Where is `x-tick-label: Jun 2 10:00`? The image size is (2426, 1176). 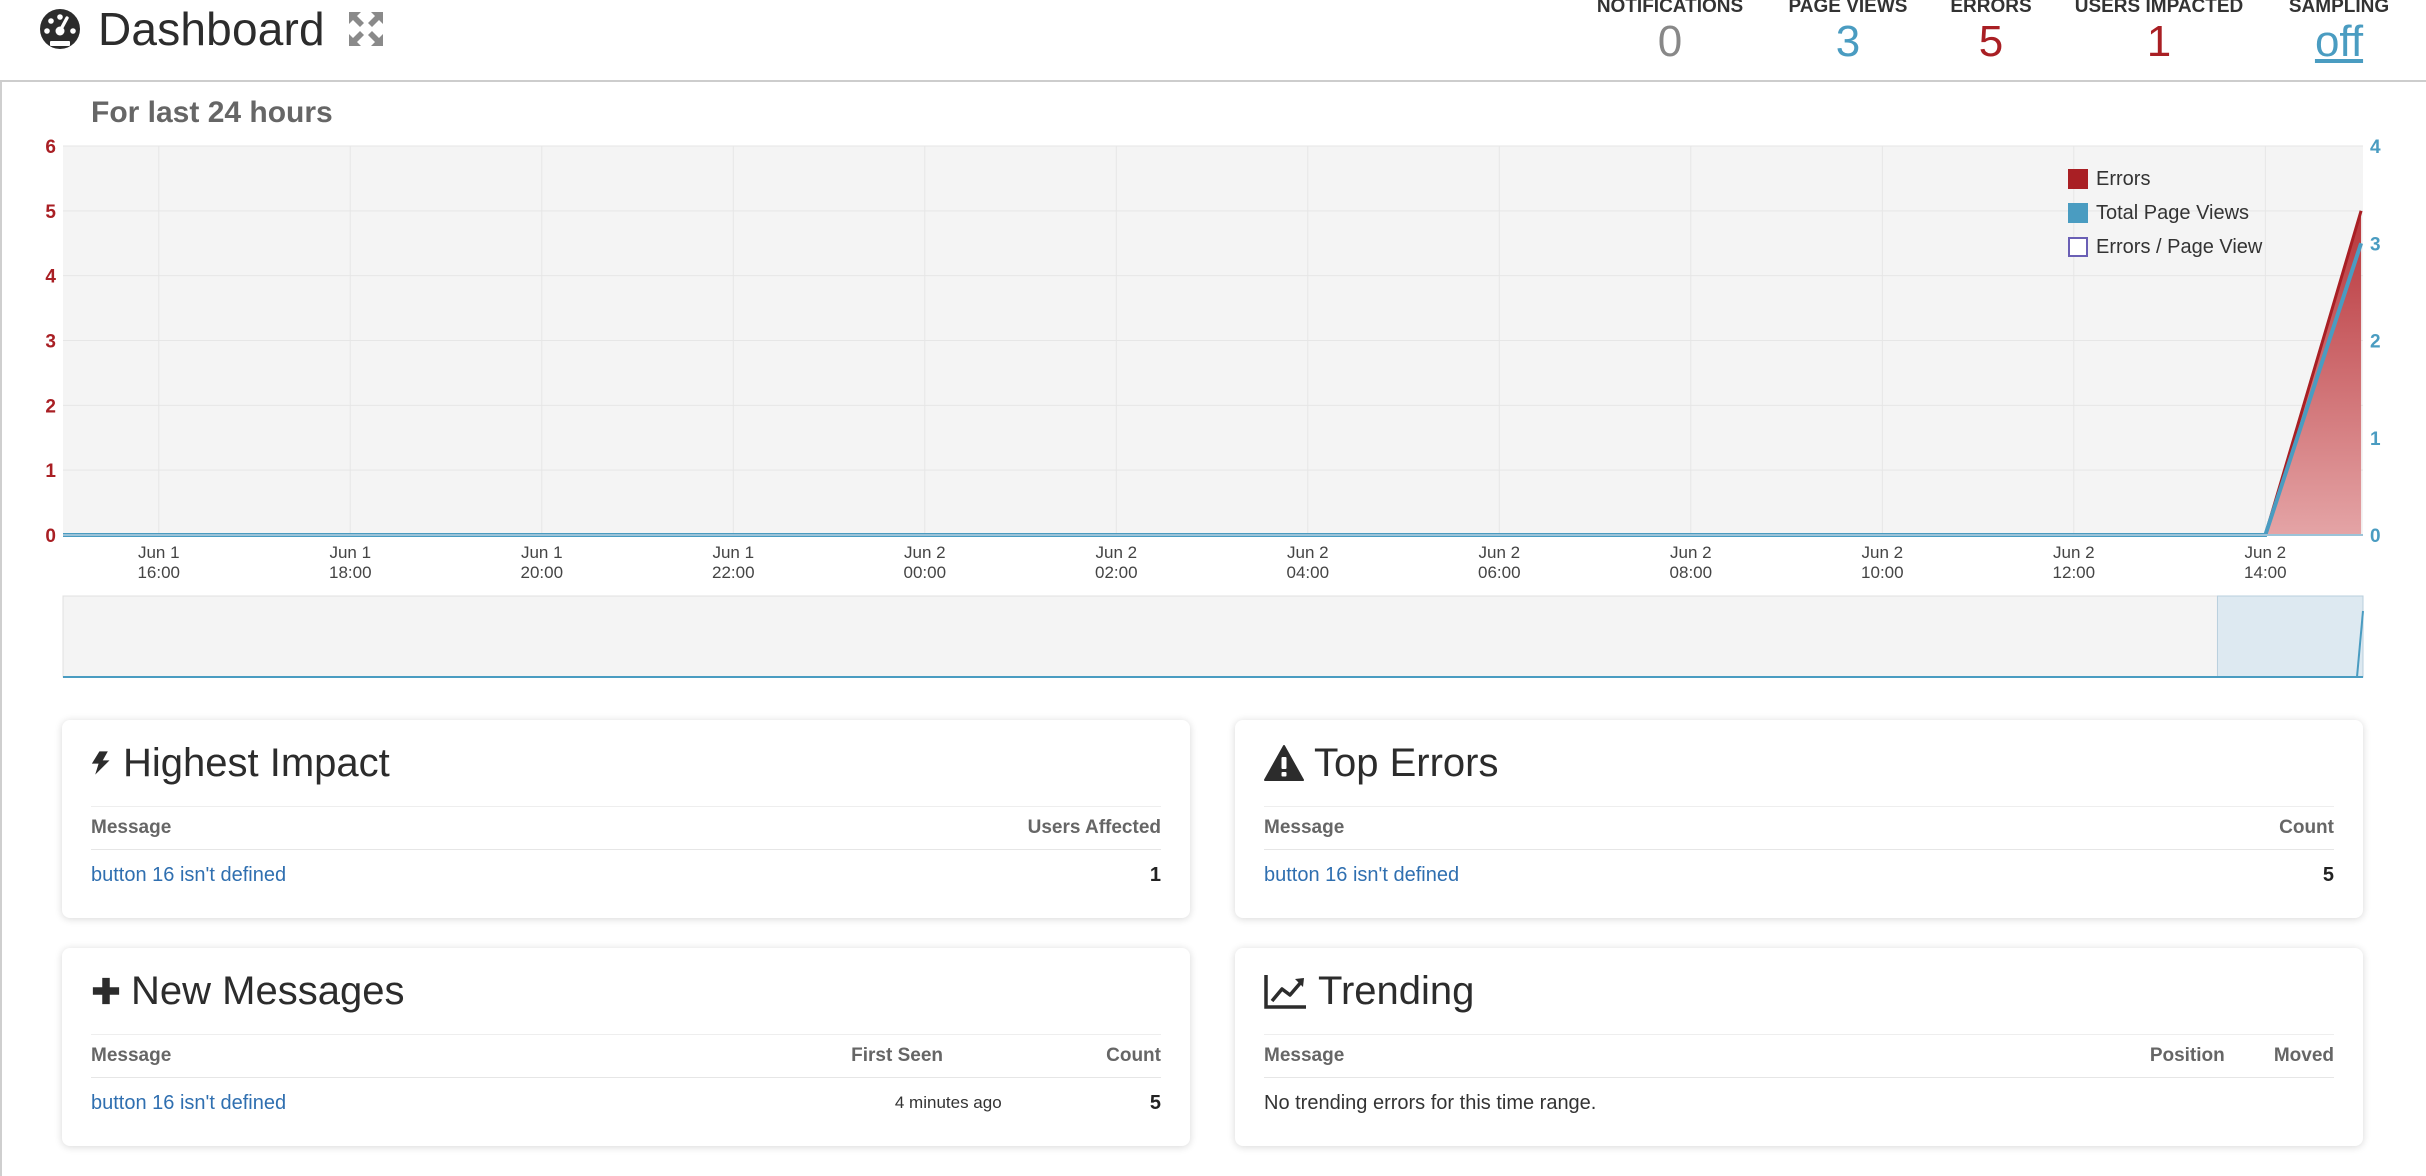 x-tick-label: Jun 2 10:00 is located at coordinates (1882, 562).